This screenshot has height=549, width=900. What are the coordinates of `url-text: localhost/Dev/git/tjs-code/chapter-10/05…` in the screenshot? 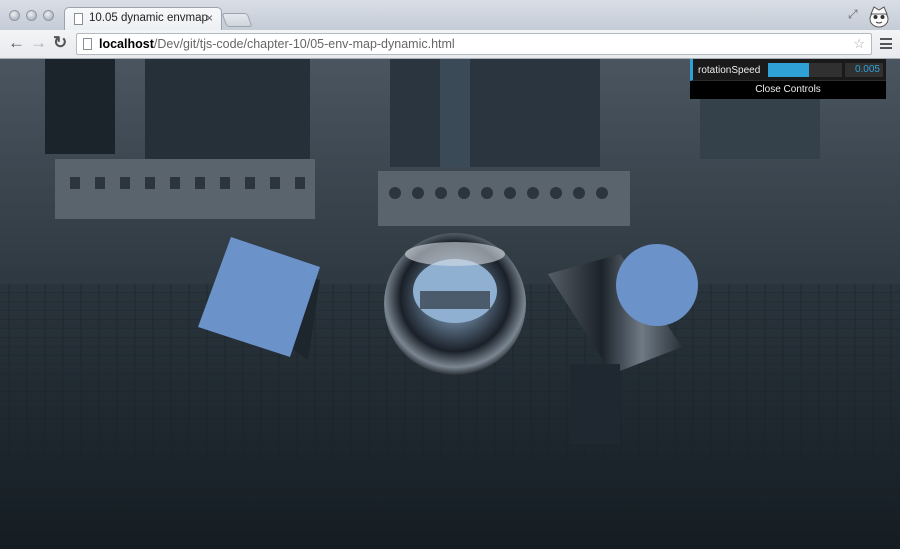 It's located at (277, 44).